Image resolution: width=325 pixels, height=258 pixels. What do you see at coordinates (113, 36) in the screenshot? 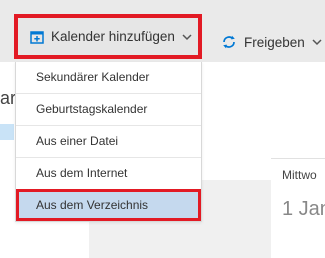
I see `add-calendar-label: Kalender hinzufügen` at bounding box center [113, 36].